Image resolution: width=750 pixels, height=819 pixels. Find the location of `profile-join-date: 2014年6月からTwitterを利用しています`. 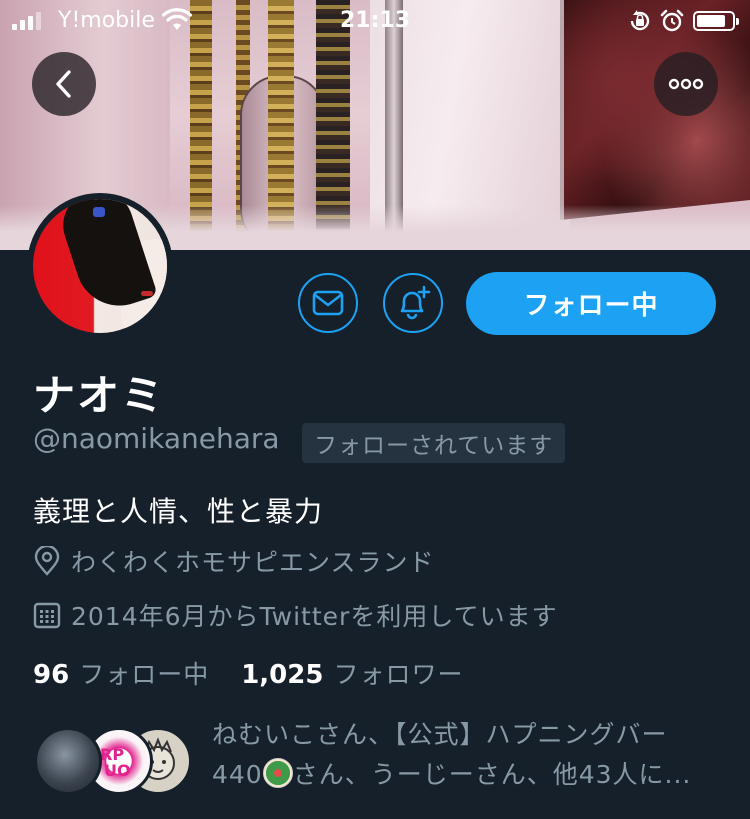

profile-join-date: 2014年6月からTwitterを利用しています is located at coordinates (295, 615).